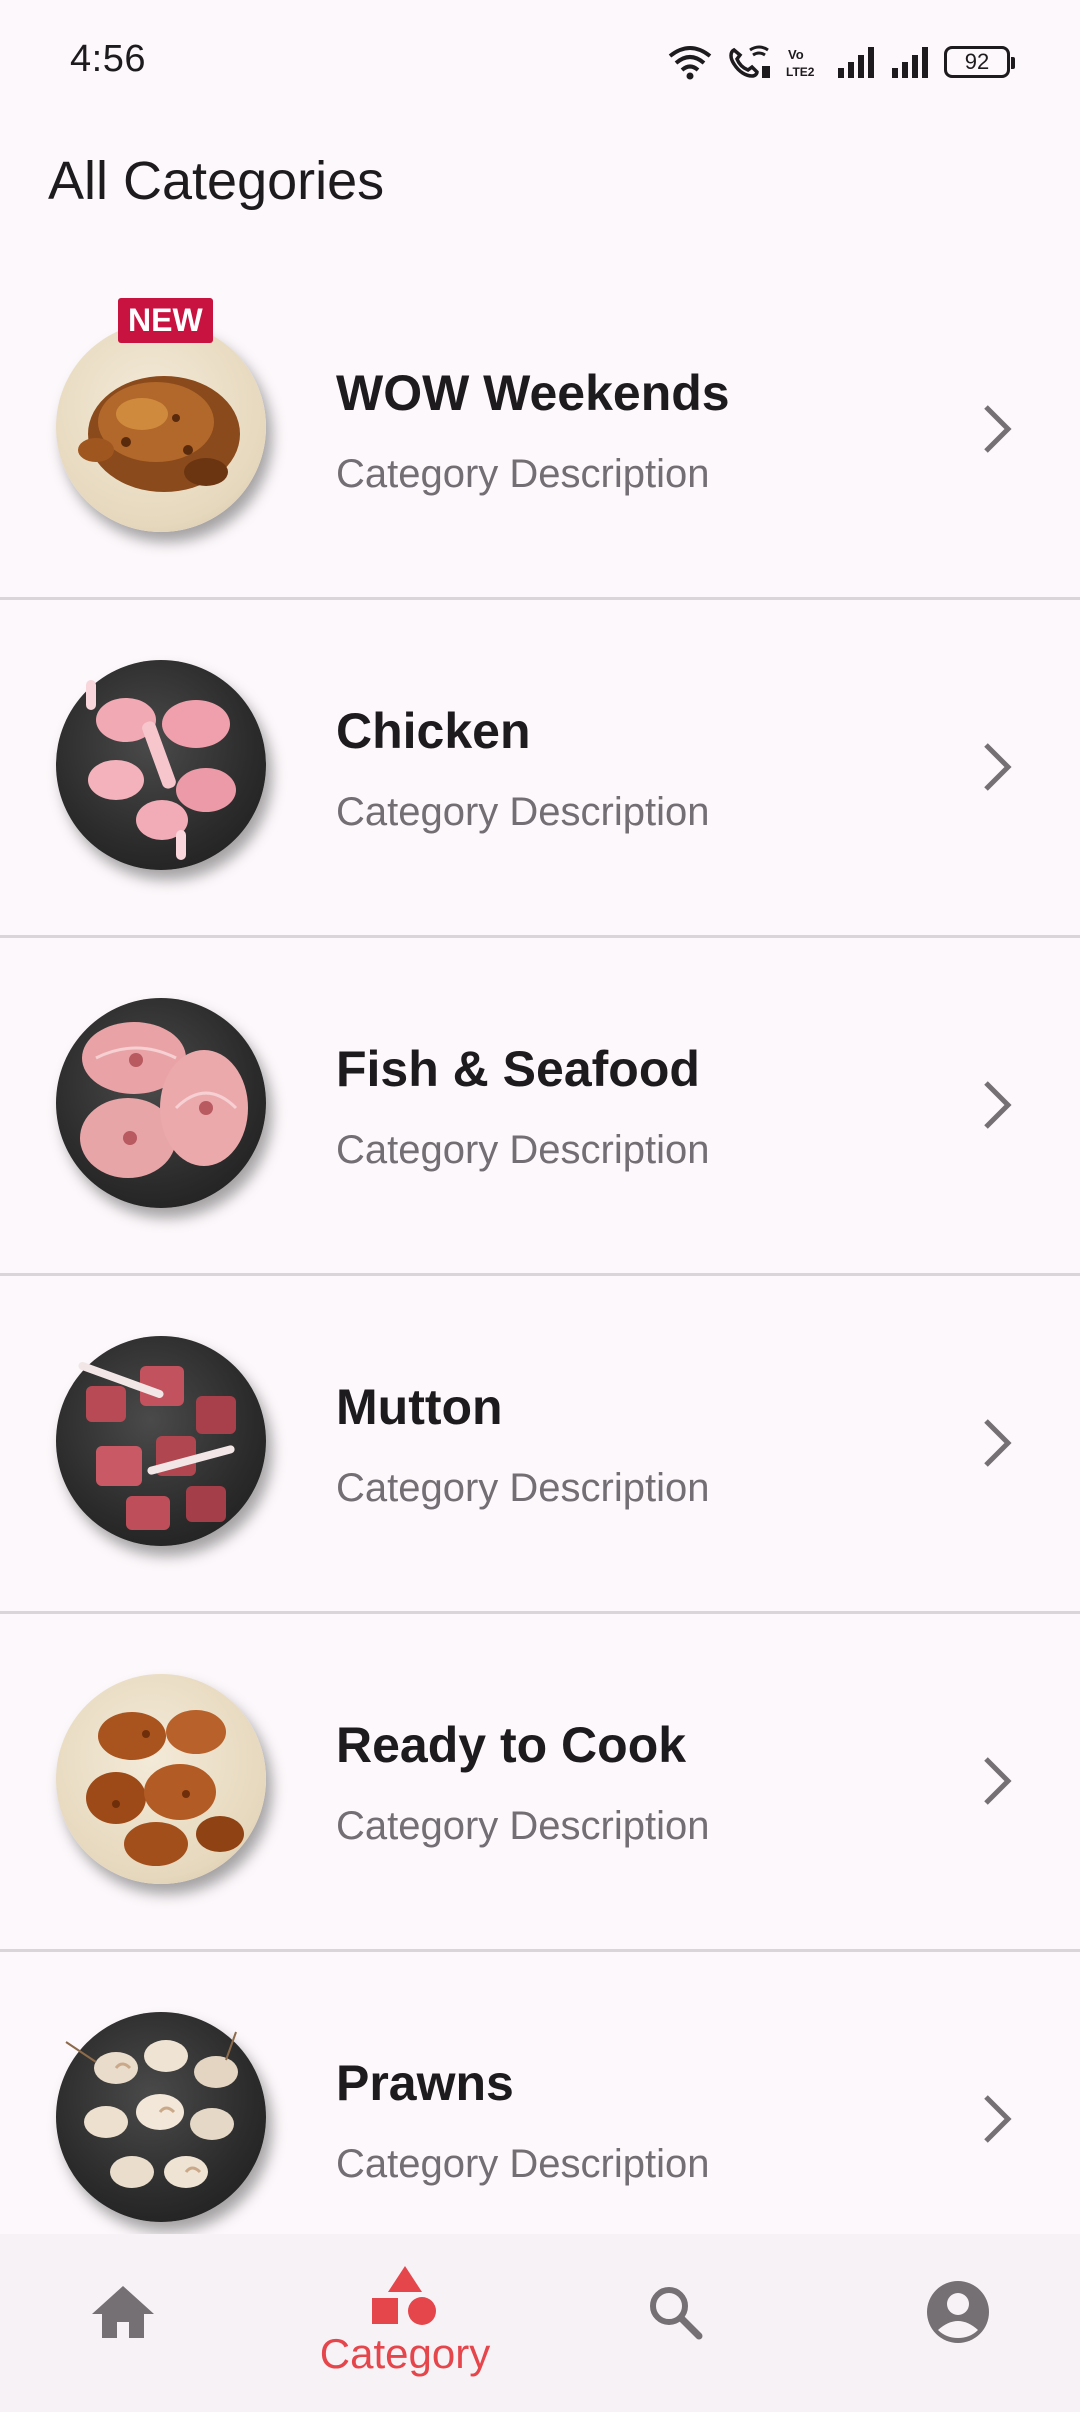 The image size is (1080, 2412). What do you see at coordinates (800, 63) in the screenshot?
I see `volte-icon: Vo LTE2` at bounding box center [800, 63].